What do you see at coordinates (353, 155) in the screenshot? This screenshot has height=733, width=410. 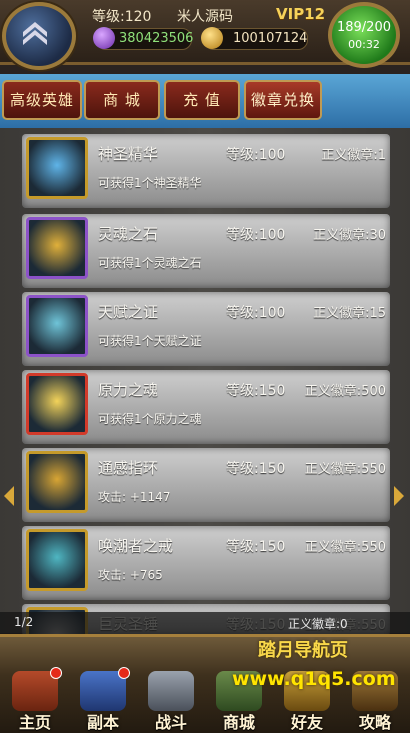 I see `item-badge-cost: 正义徽章:1` at bounding box center [353, 155].